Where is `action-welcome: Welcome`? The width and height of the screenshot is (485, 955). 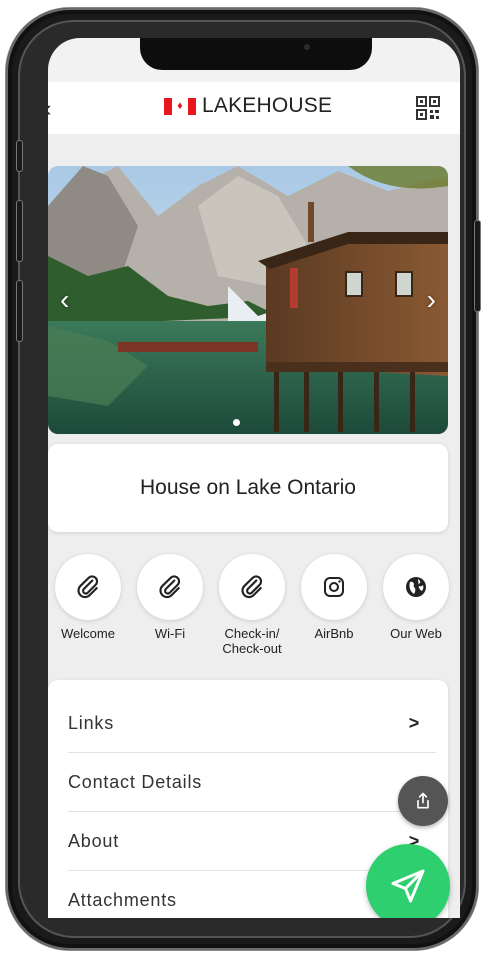 action-welcome: Welcome is located at coordinates (88, 605).